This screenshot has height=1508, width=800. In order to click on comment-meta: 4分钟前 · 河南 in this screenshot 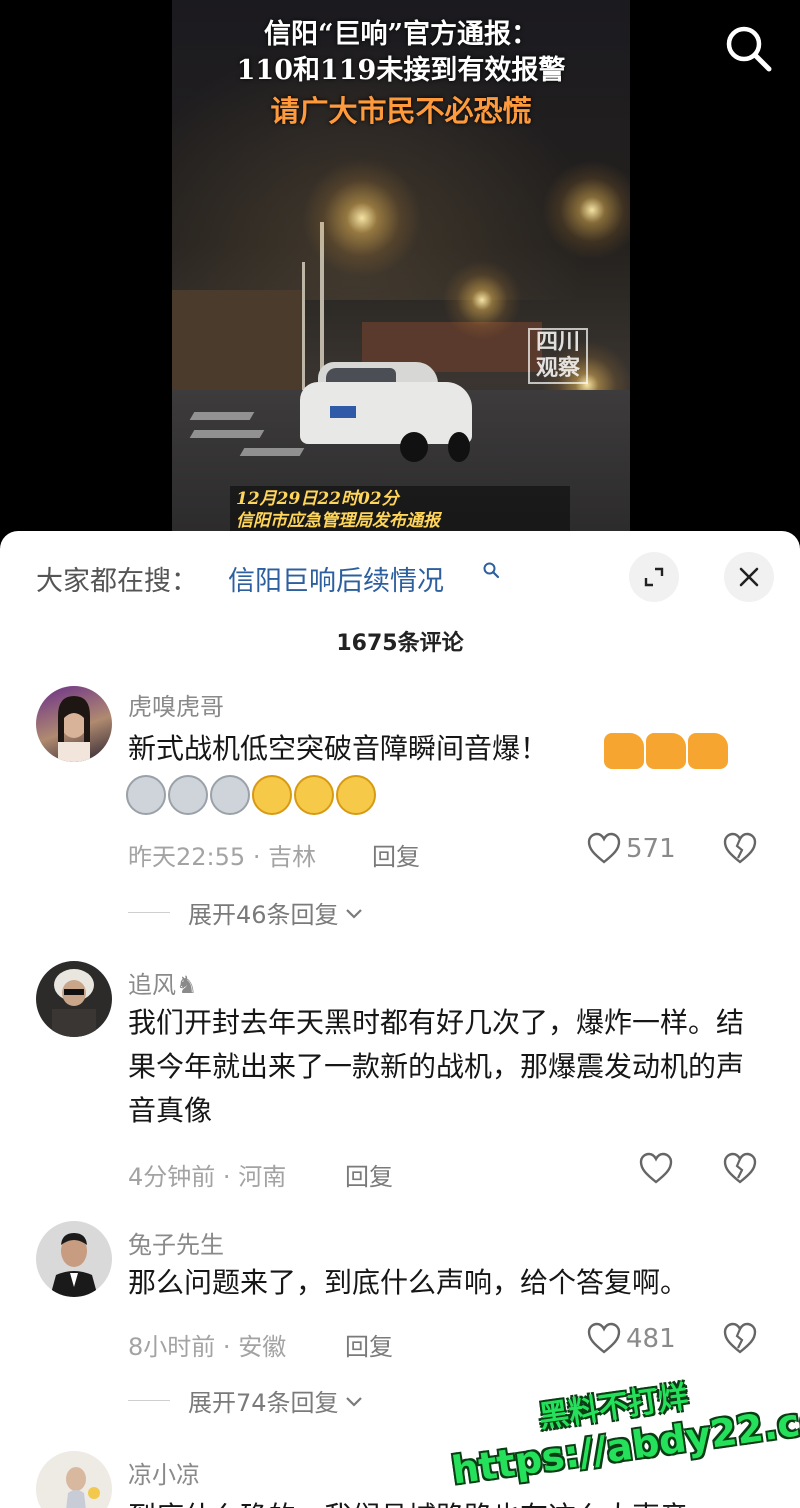, I will do `click(207, 1174)`.